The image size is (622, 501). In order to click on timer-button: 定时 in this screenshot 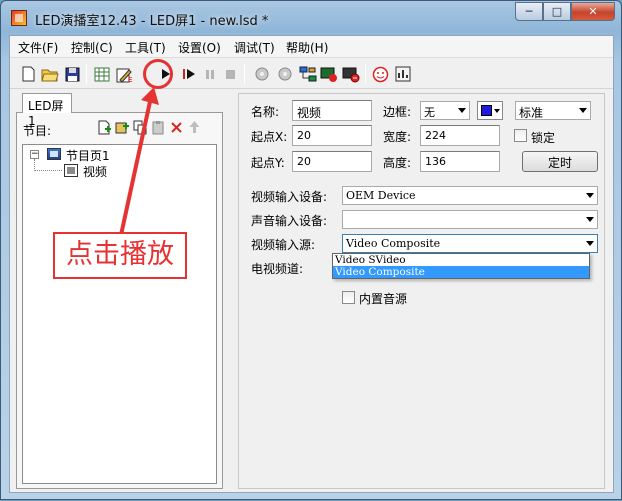, I will do `click(560, 161)`.